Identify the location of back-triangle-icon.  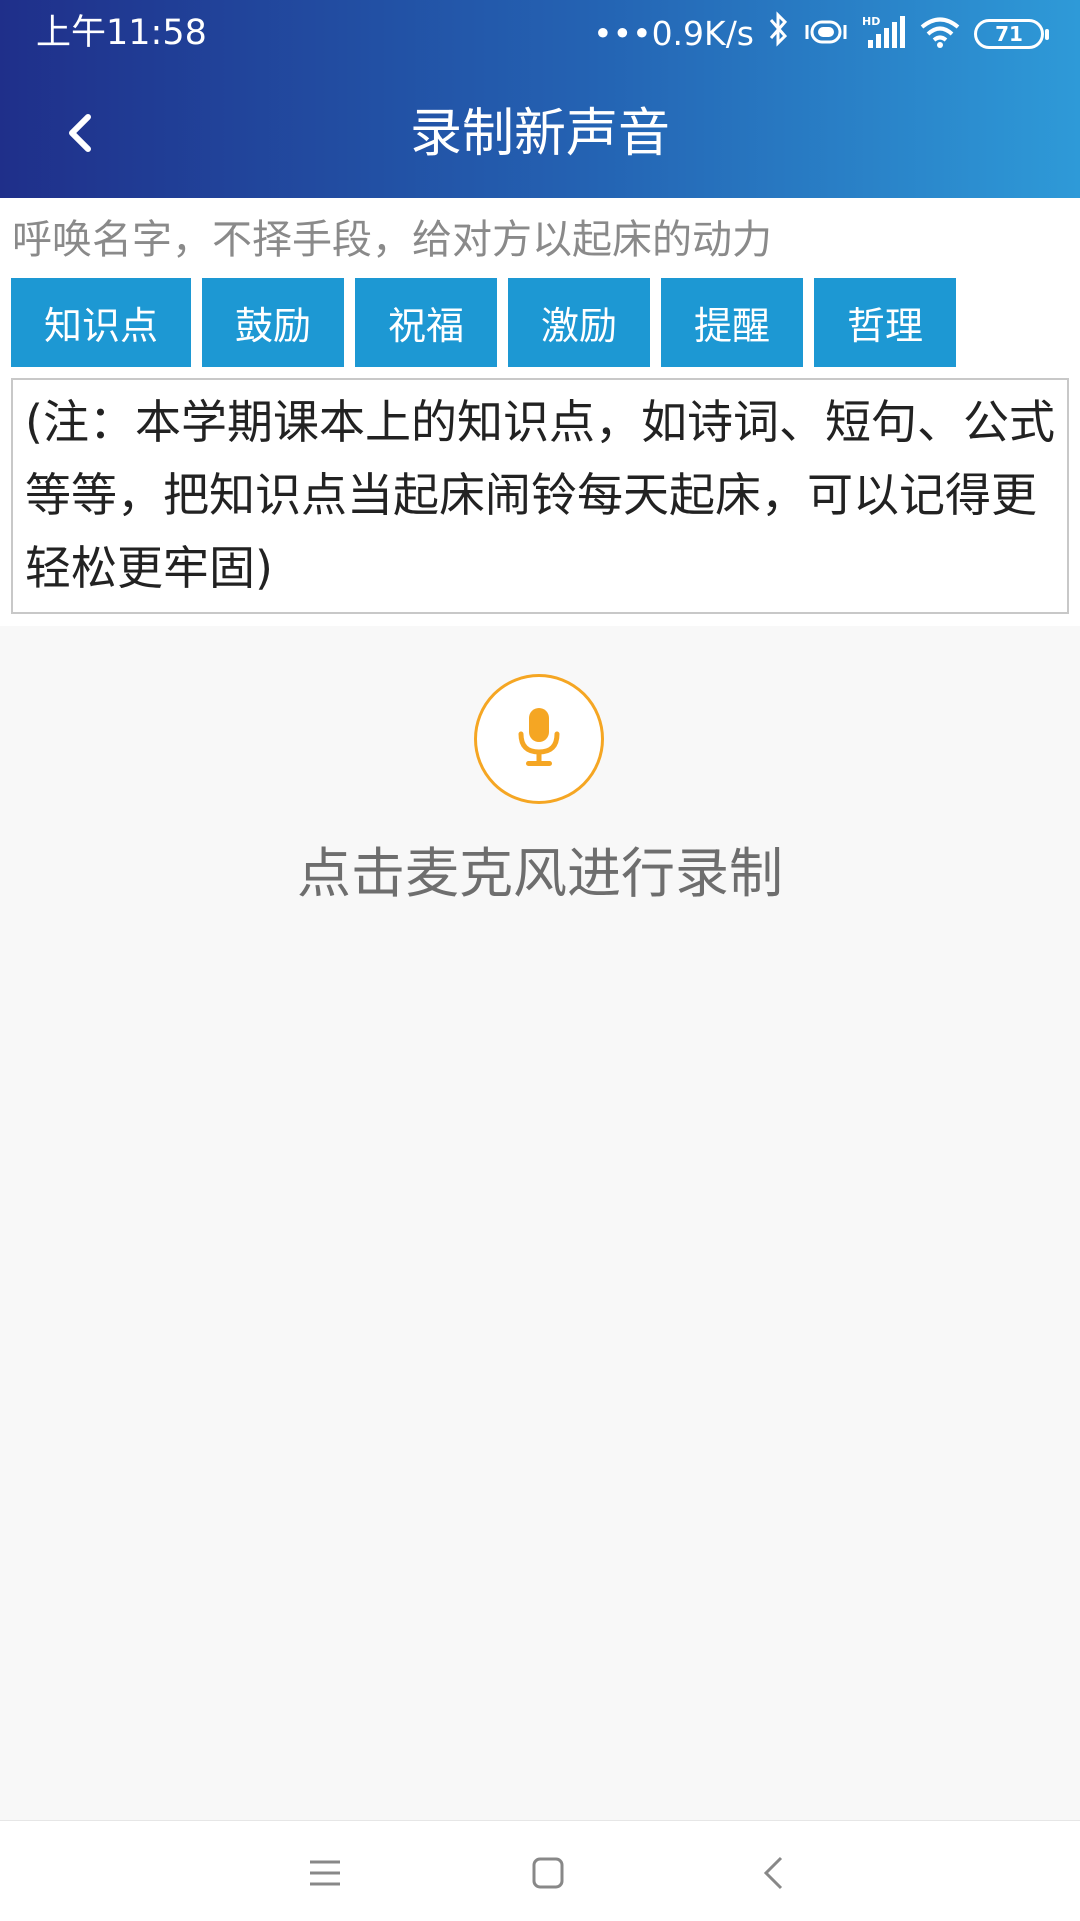
(773, 1875).